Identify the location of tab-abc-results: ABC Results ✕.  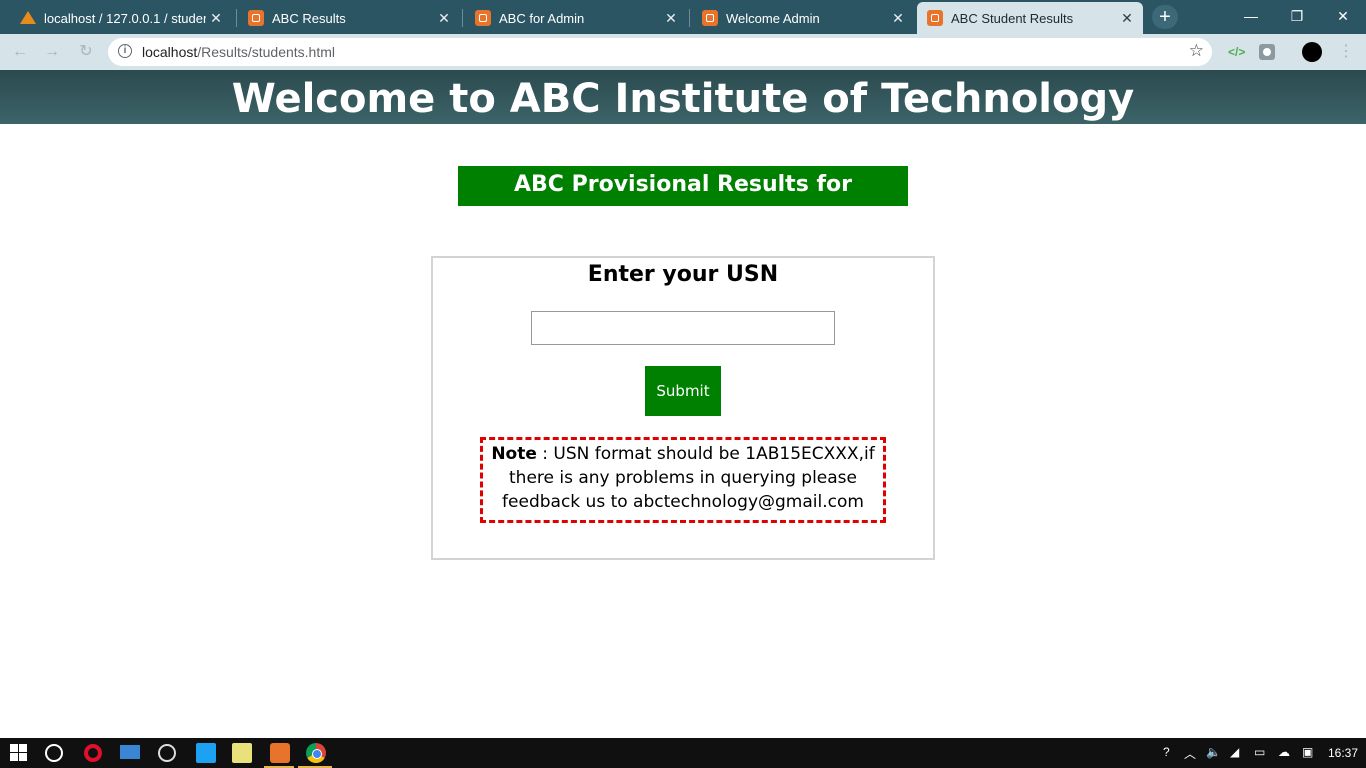
(349, 18).